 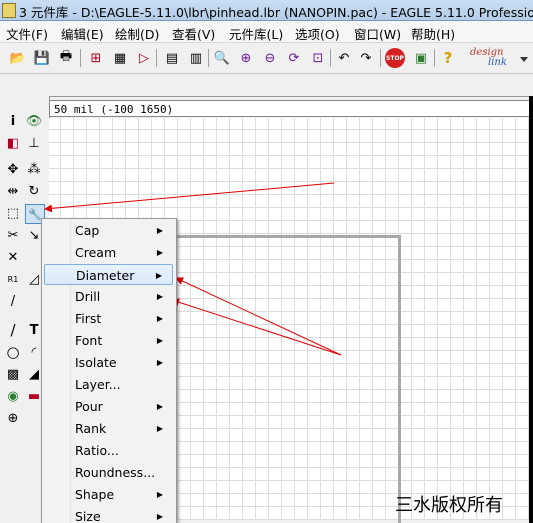 What do you see at coordinates (344, 58) in the screenshot?
I see `undo-icon: ↶` at bounding box center [344, 58].